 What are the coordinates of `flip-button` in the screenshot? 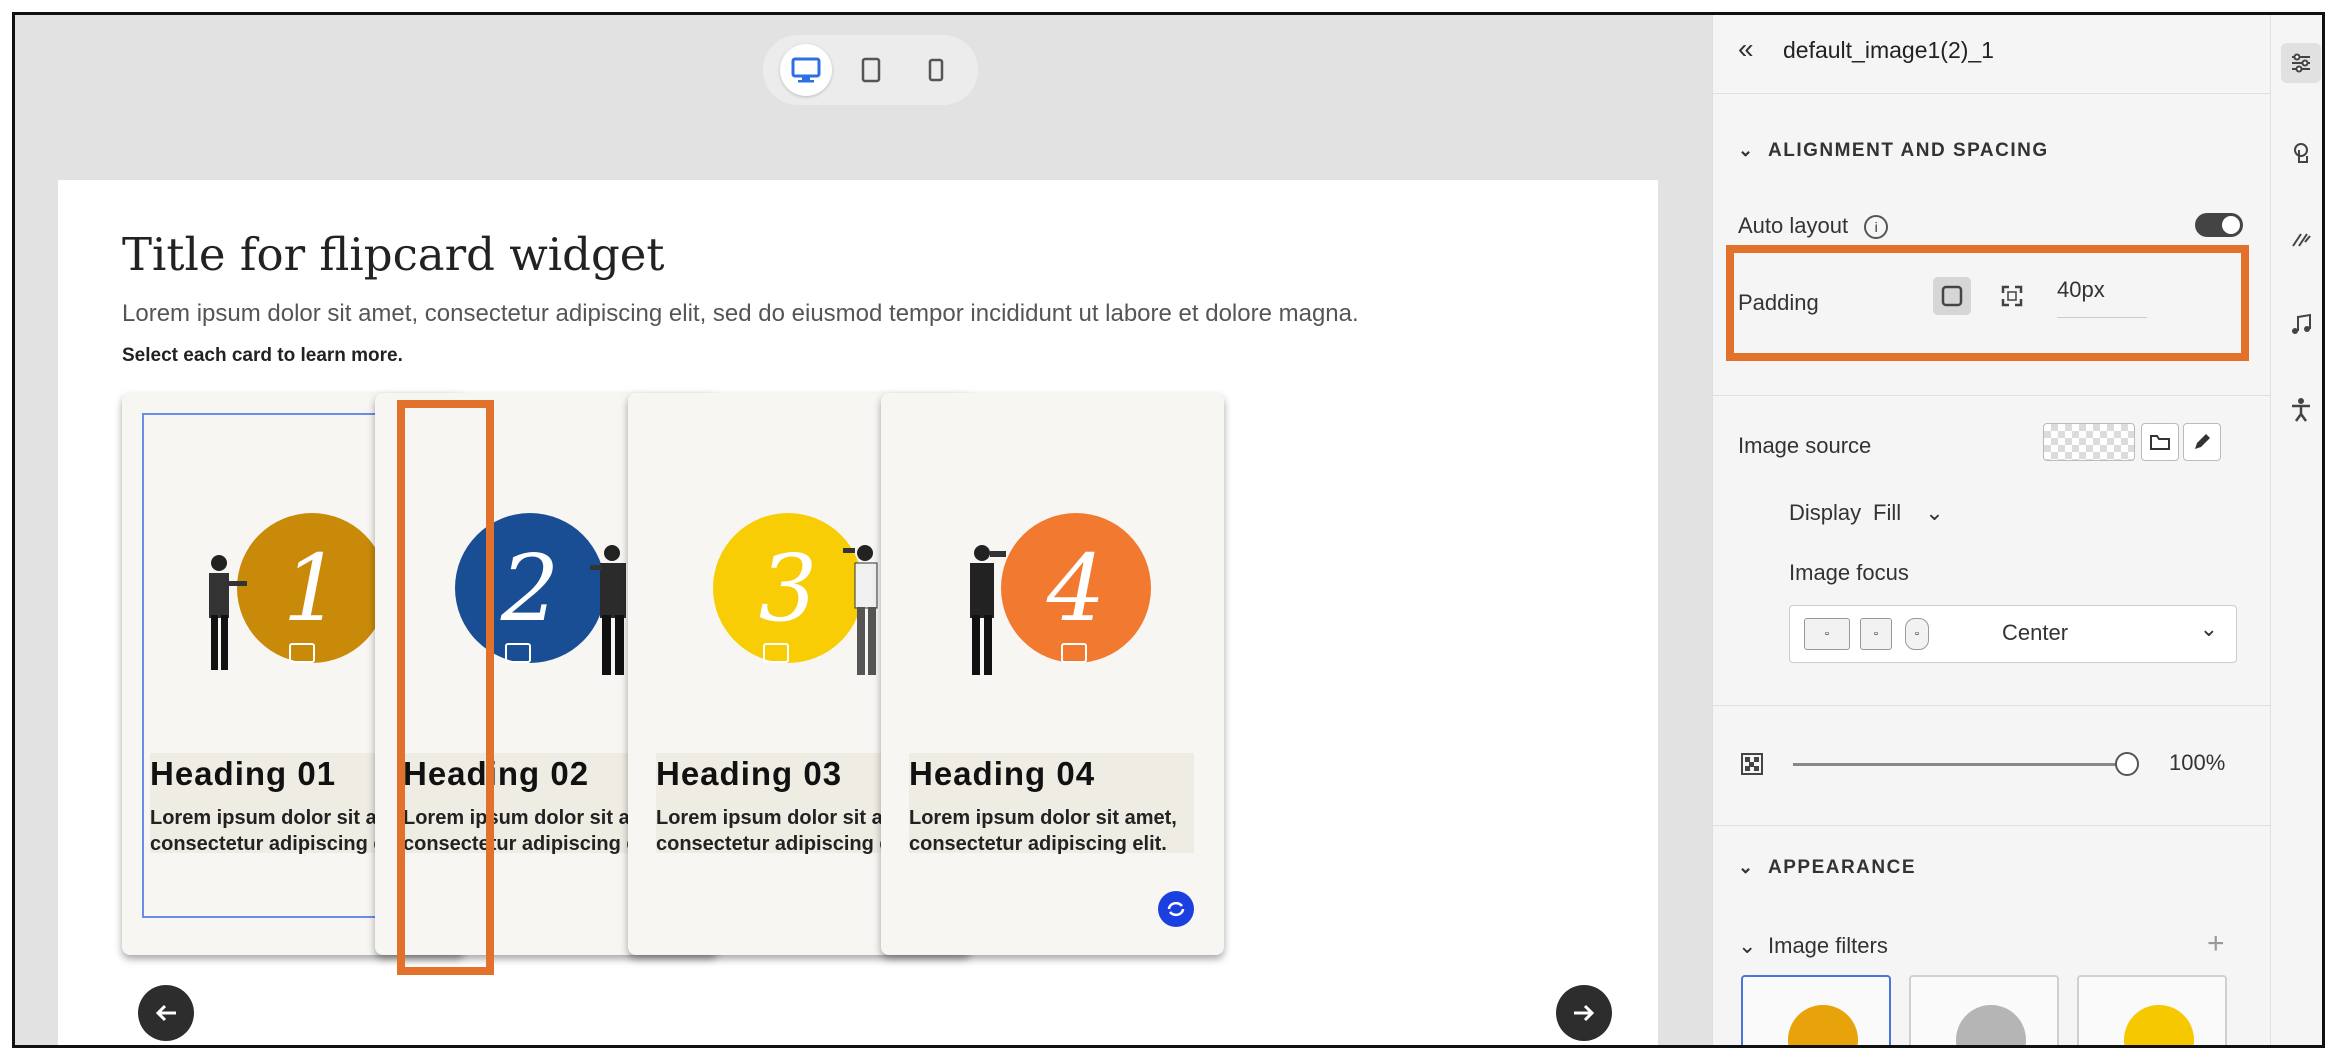 It's located at (1176, 909).